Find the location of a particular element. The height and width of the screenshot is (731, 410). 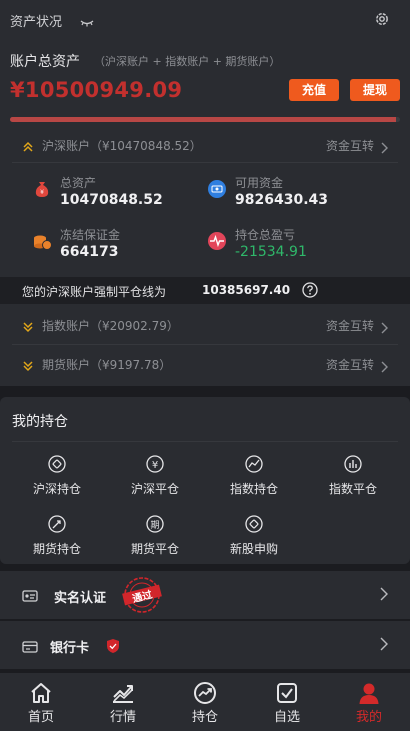

holding-shsz-position: 沪深持仓 is located at coordinates (57, 477).